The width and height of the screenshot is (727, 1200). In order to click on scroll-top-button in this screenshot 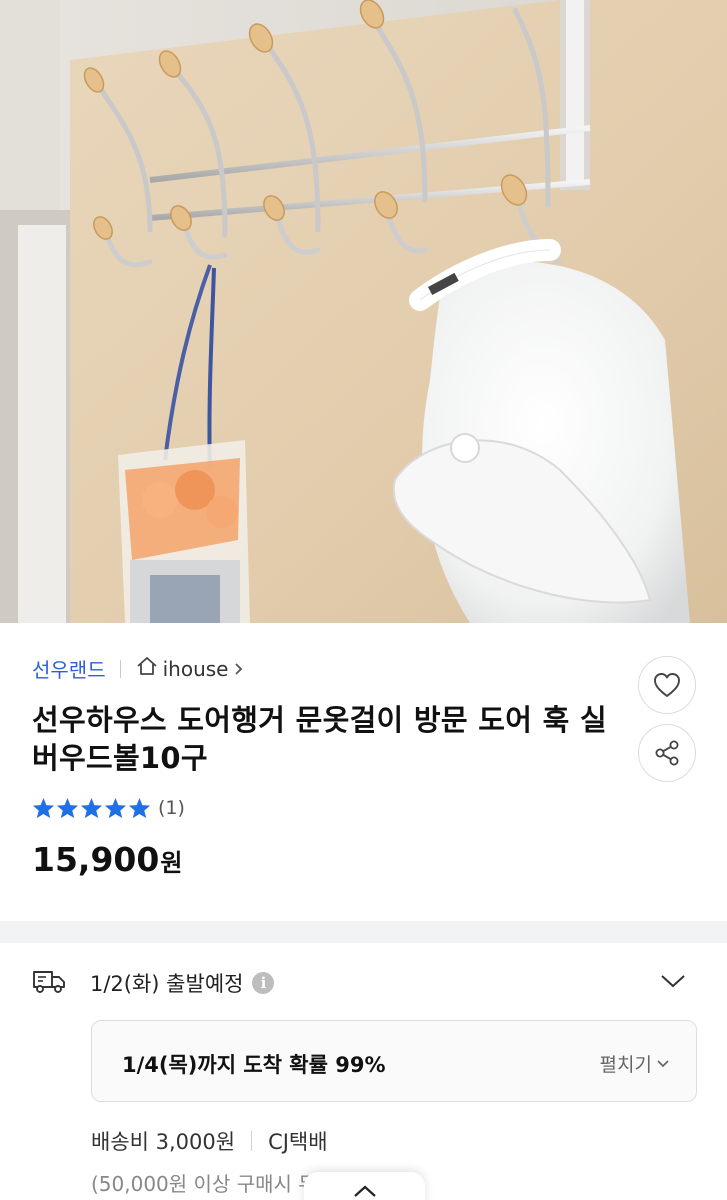, I will do `click(364, 1186)`.